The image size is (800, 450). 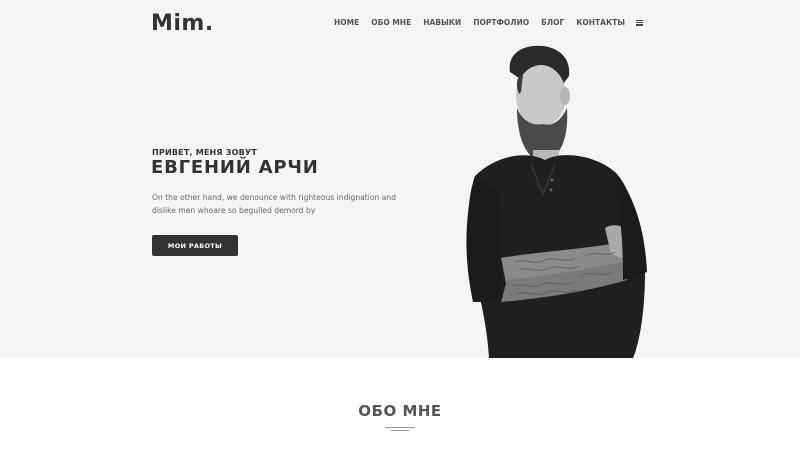 I want to click on site-logo: Mim., so click(x=182, y=23).